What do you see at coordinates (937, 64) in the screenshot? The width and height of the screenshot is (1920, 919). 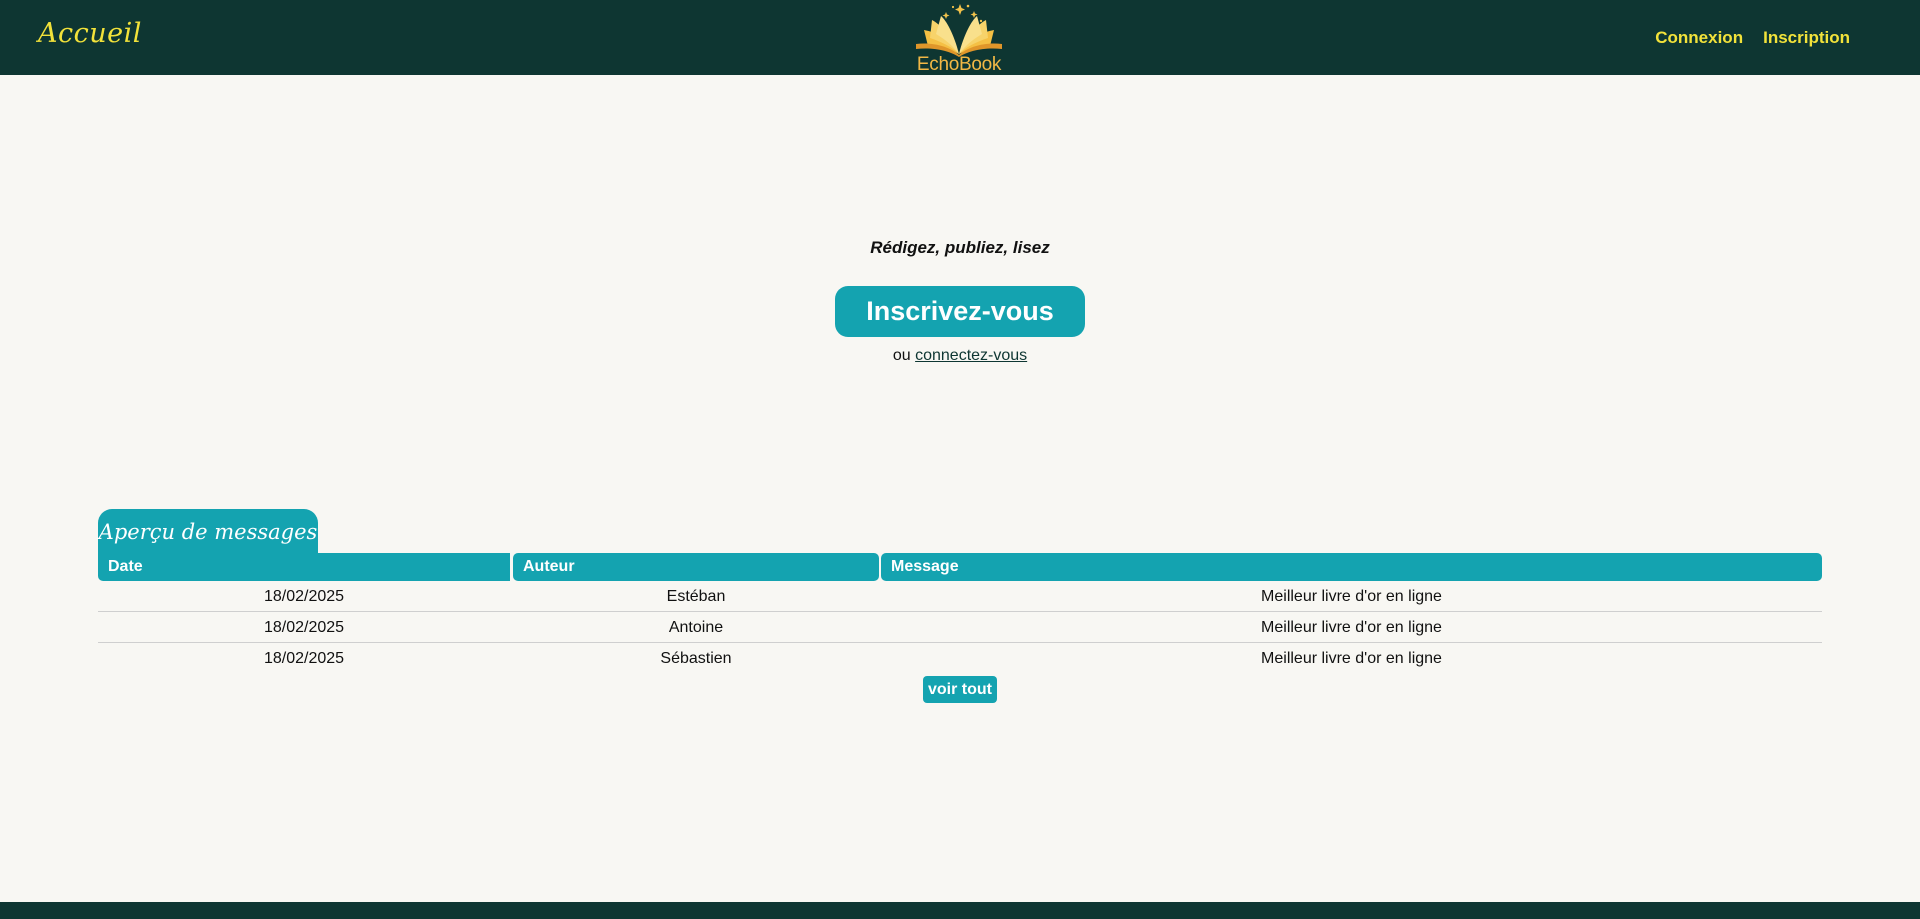 I see `logo-word-echo: Echo` at bounding box center [937, 64].